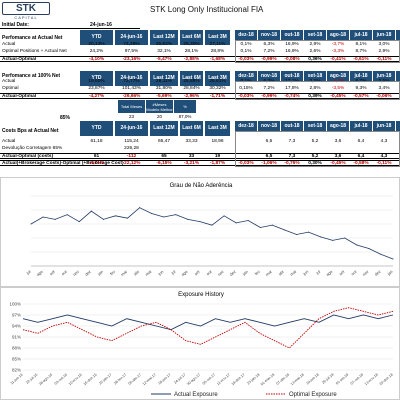 The height and width of the screenshot is (400, 400). I want to click on row-value: -22,12%, so click(131, 163).